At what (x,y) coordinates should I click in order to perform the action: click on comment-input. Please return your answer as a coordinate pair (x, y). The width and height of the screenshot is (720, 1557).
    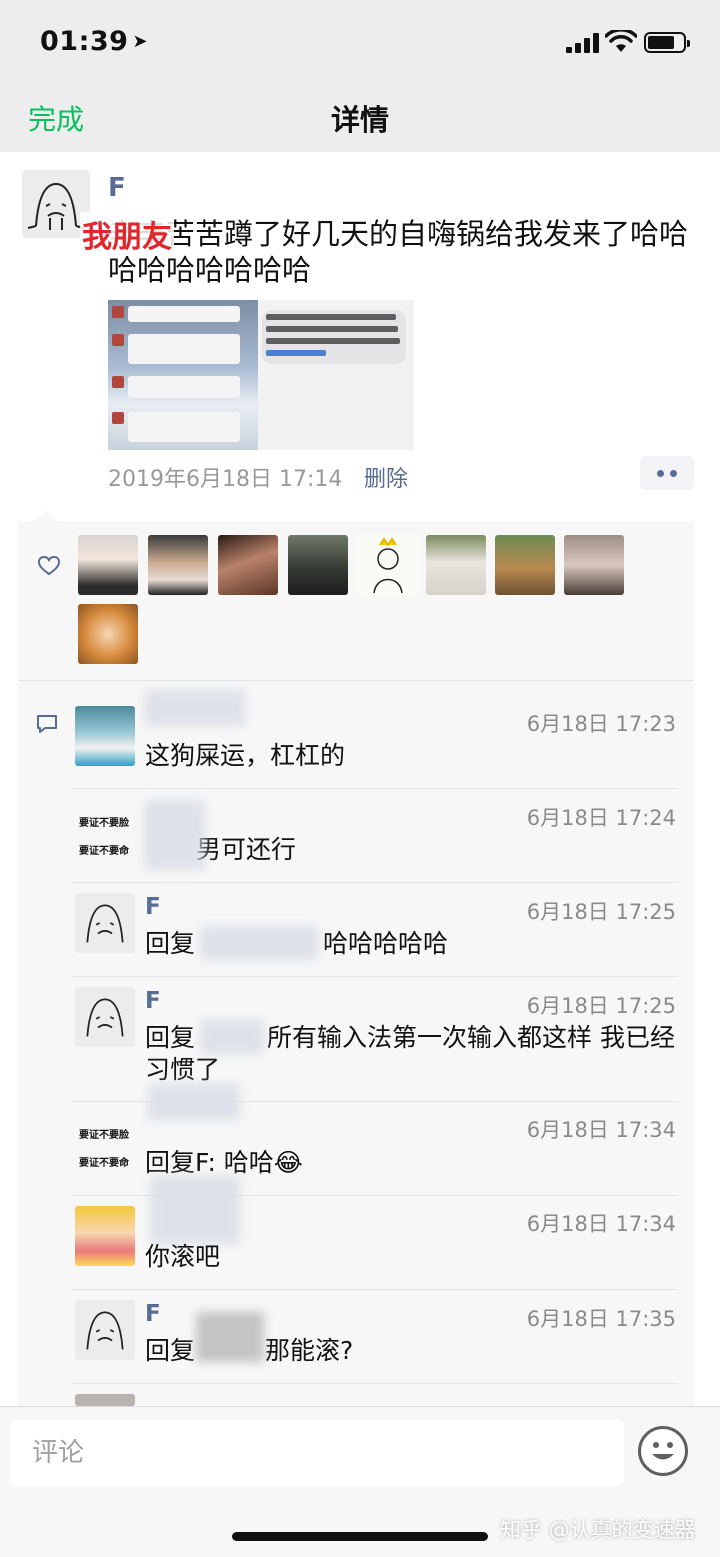
    Looking at the image, I should click on (317, 1453).